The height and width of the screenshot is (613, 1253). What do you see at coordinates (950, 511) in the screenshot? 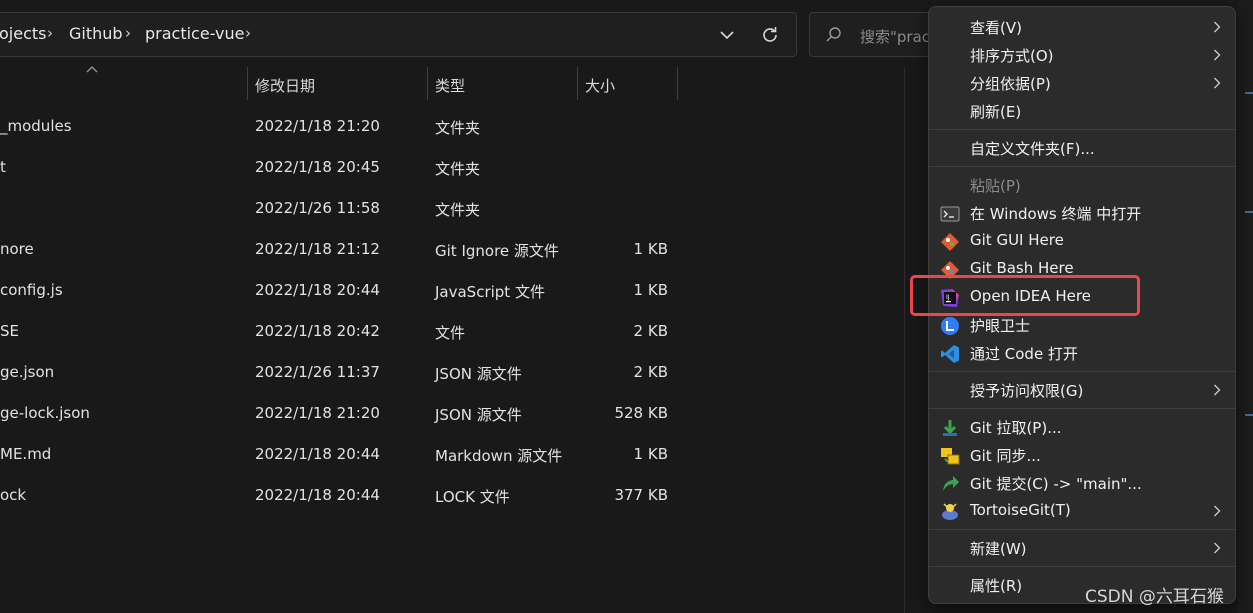
I see `tortoisegit-icon` at bounding box center [950, 511].